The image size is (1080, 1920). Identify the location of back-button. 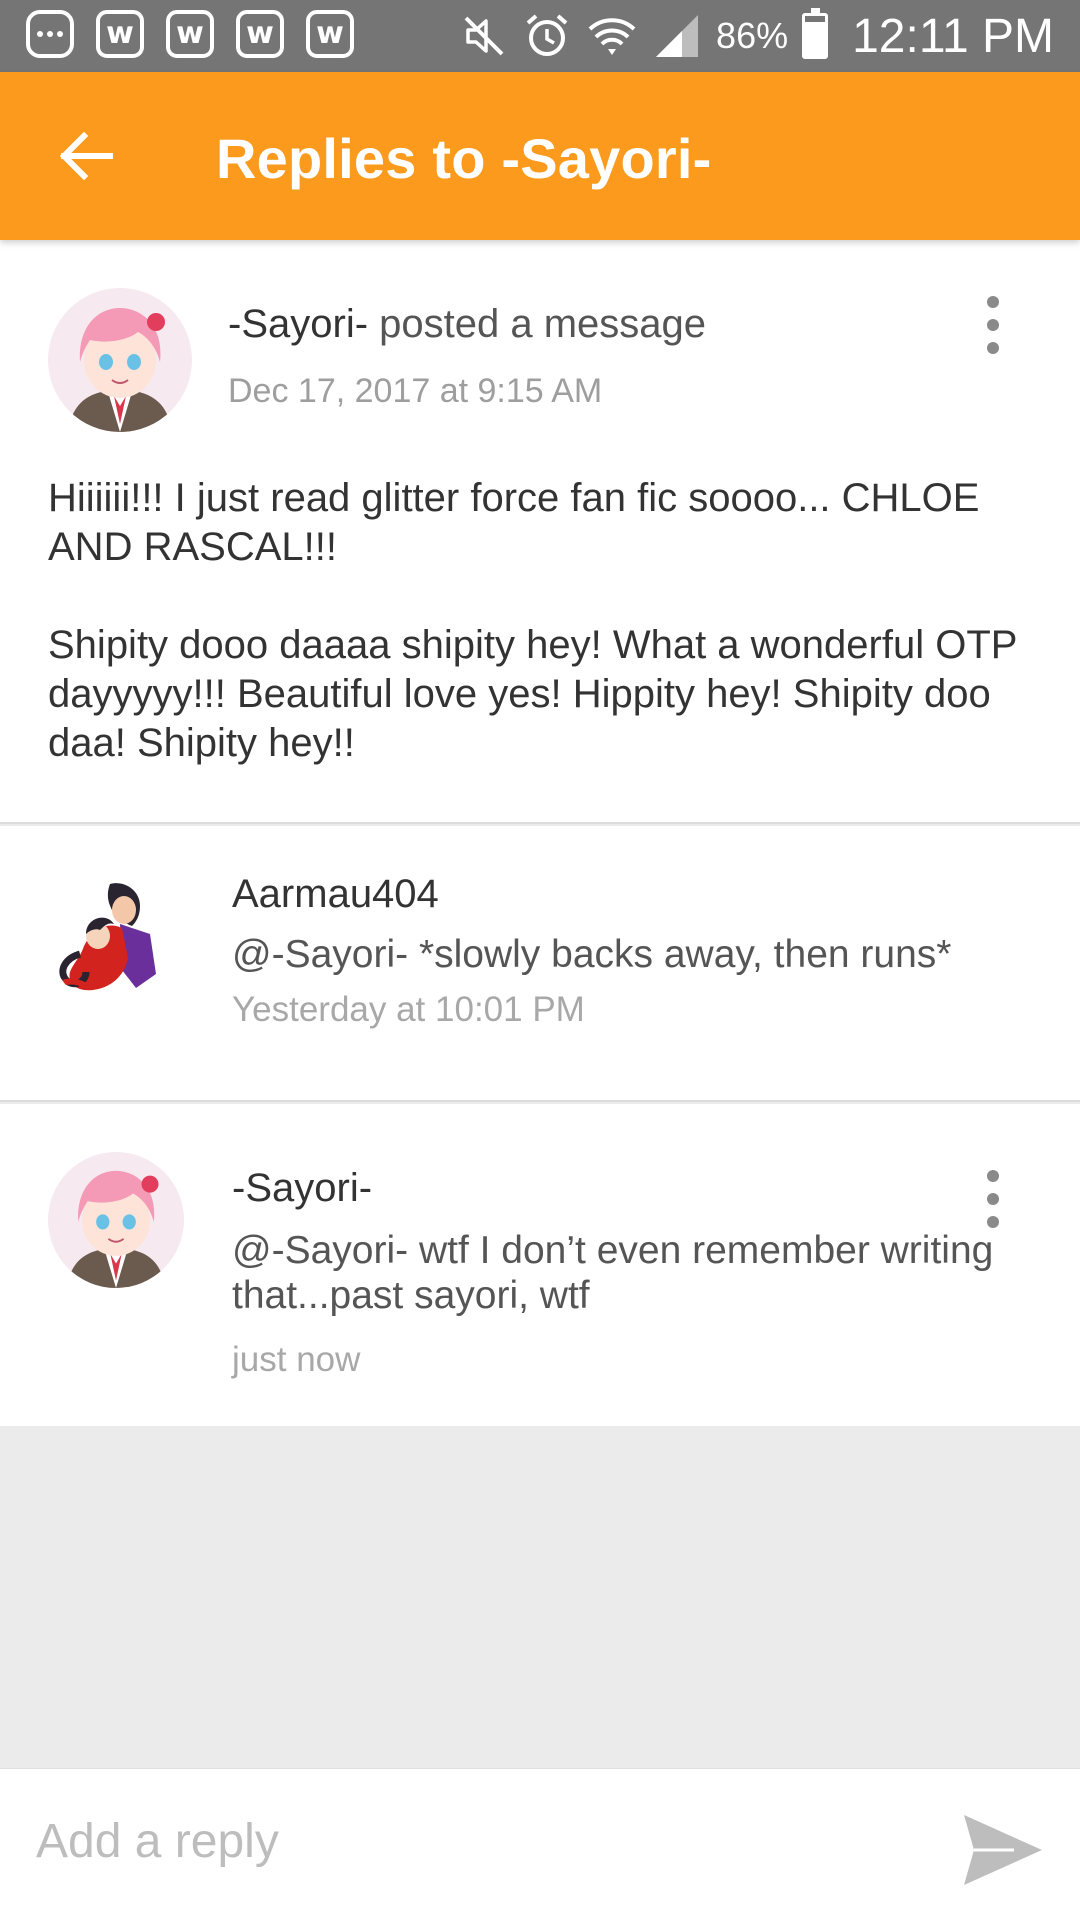
(86, 156).